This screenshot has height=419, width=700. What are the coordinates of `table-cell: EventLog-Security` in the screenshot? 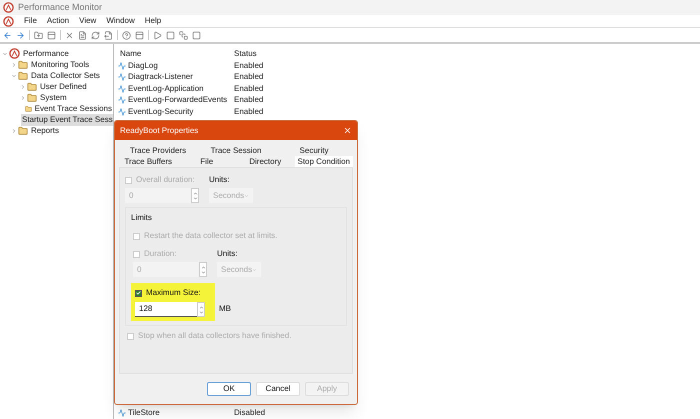 It's located at (161, 112).